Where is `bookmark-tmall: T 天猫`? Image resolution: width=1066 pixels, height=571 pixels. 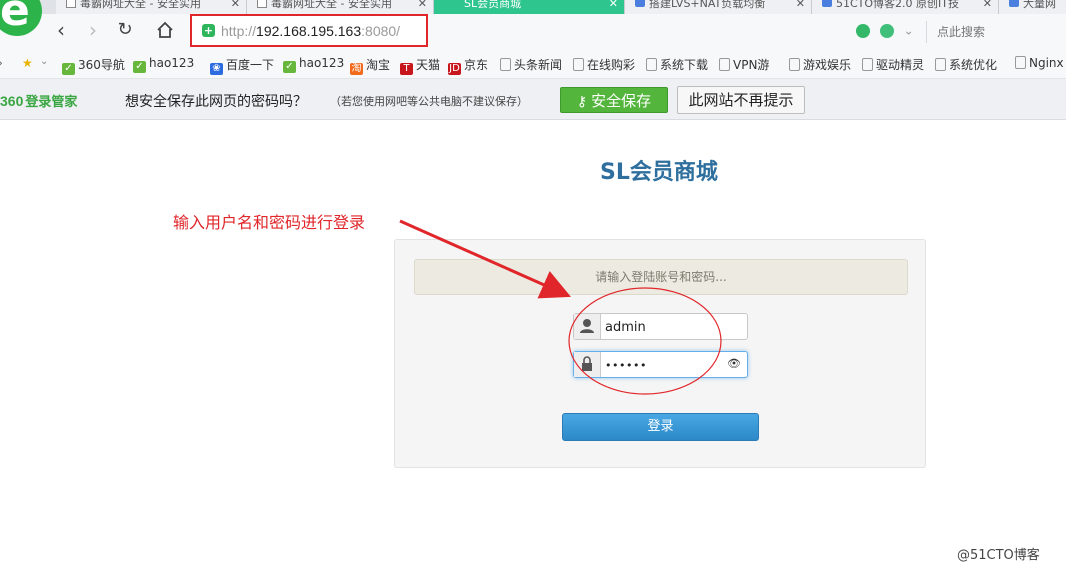 bookmark-tmall: T 天猫 is located at coordinates (420, 65).